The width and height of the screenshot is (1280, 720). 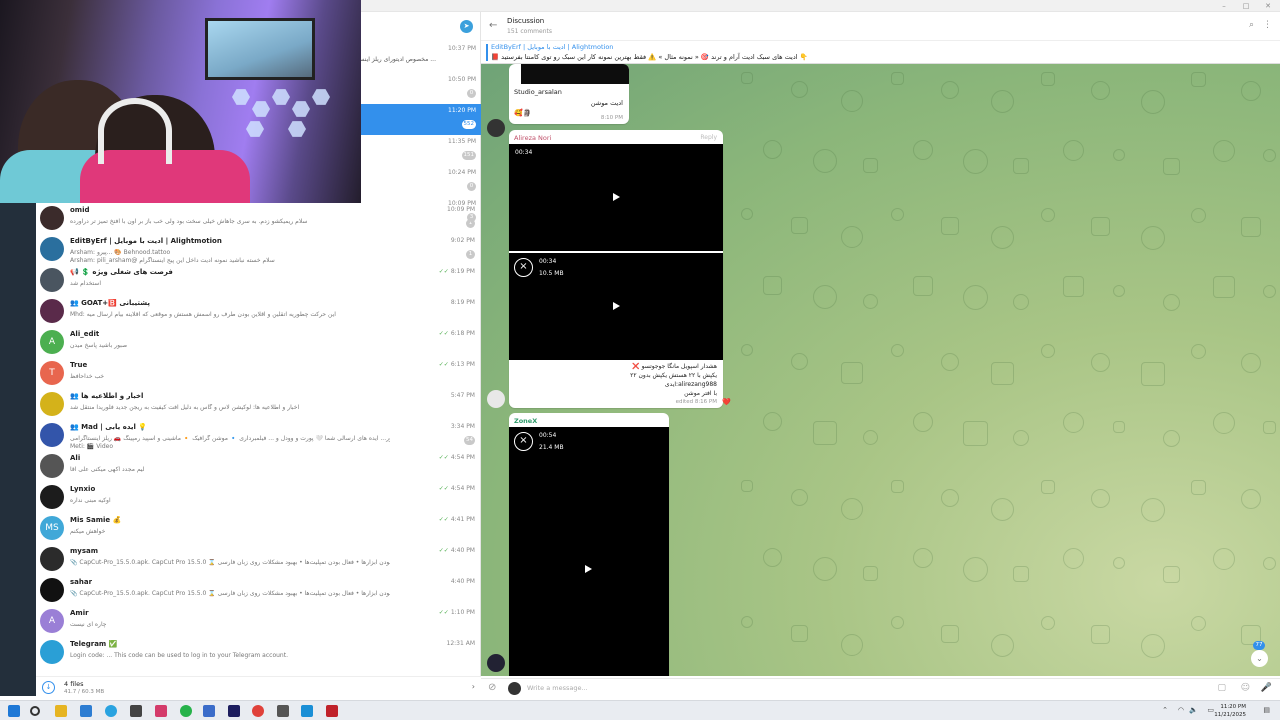 I want to click on battery-icon: ▭, so click(x=1210, y=710).